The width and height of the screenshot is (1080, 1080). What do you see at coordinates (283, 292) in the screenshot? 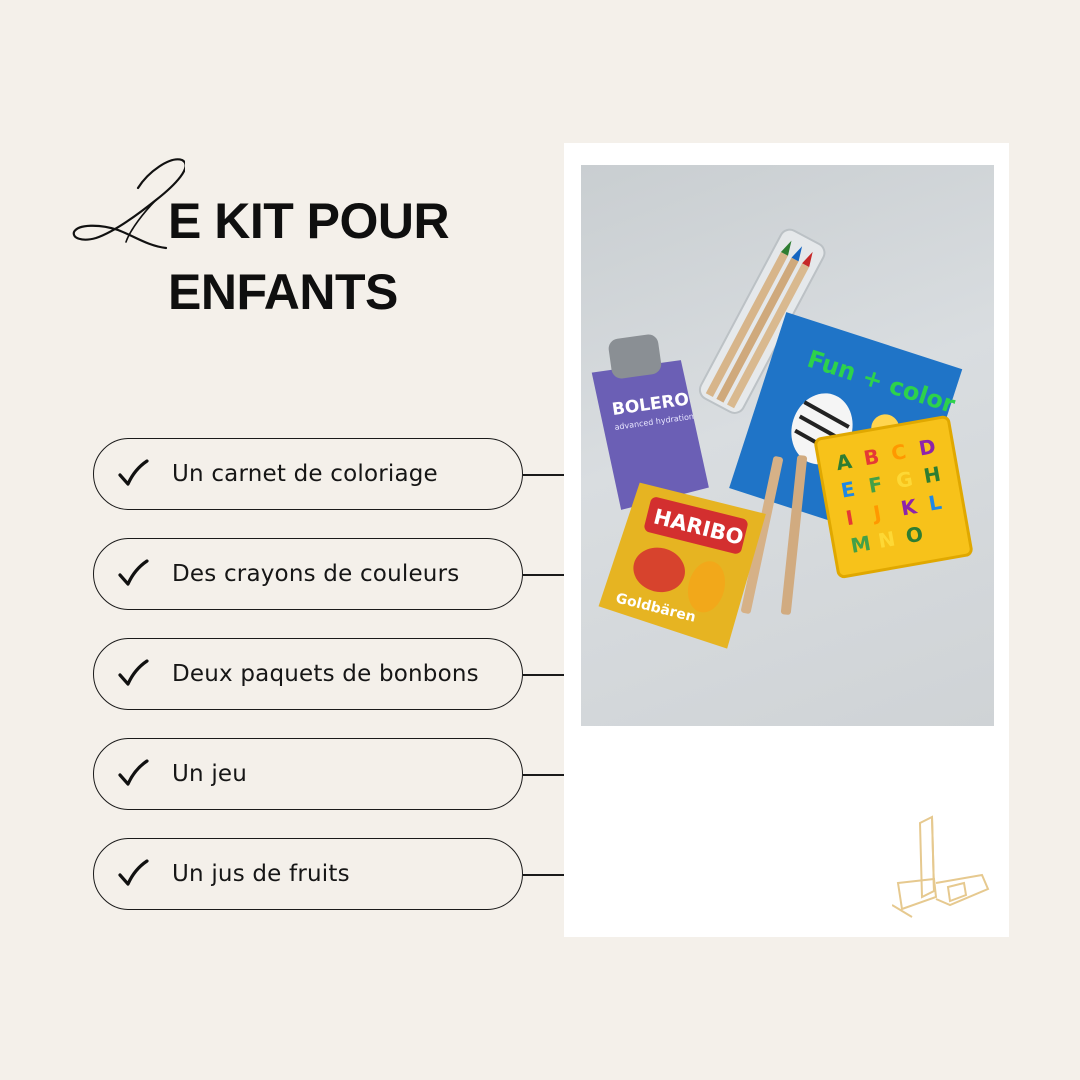
I see `title-line-2: ENFANTS` at bounding box center [283, 292].